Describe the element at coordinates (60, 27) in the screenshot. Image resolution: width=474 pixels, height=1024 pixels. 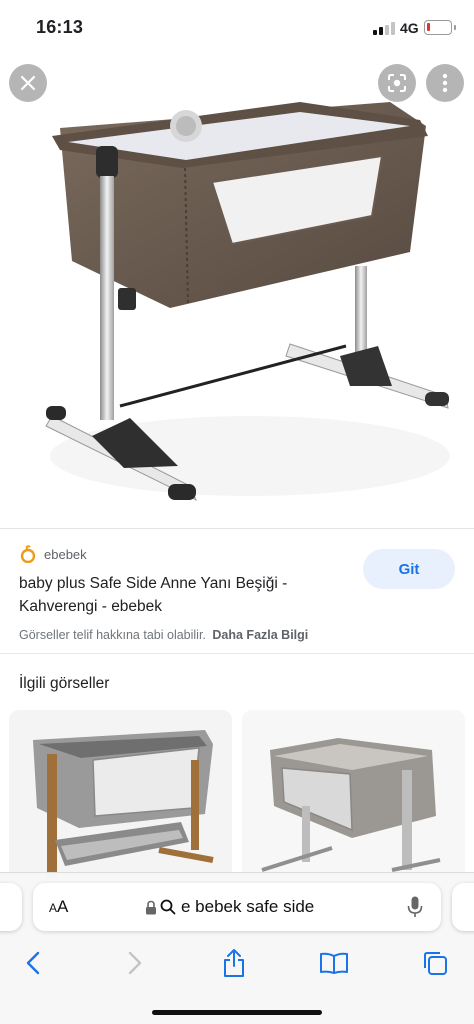
I see `status-time: 16:13` at that location.